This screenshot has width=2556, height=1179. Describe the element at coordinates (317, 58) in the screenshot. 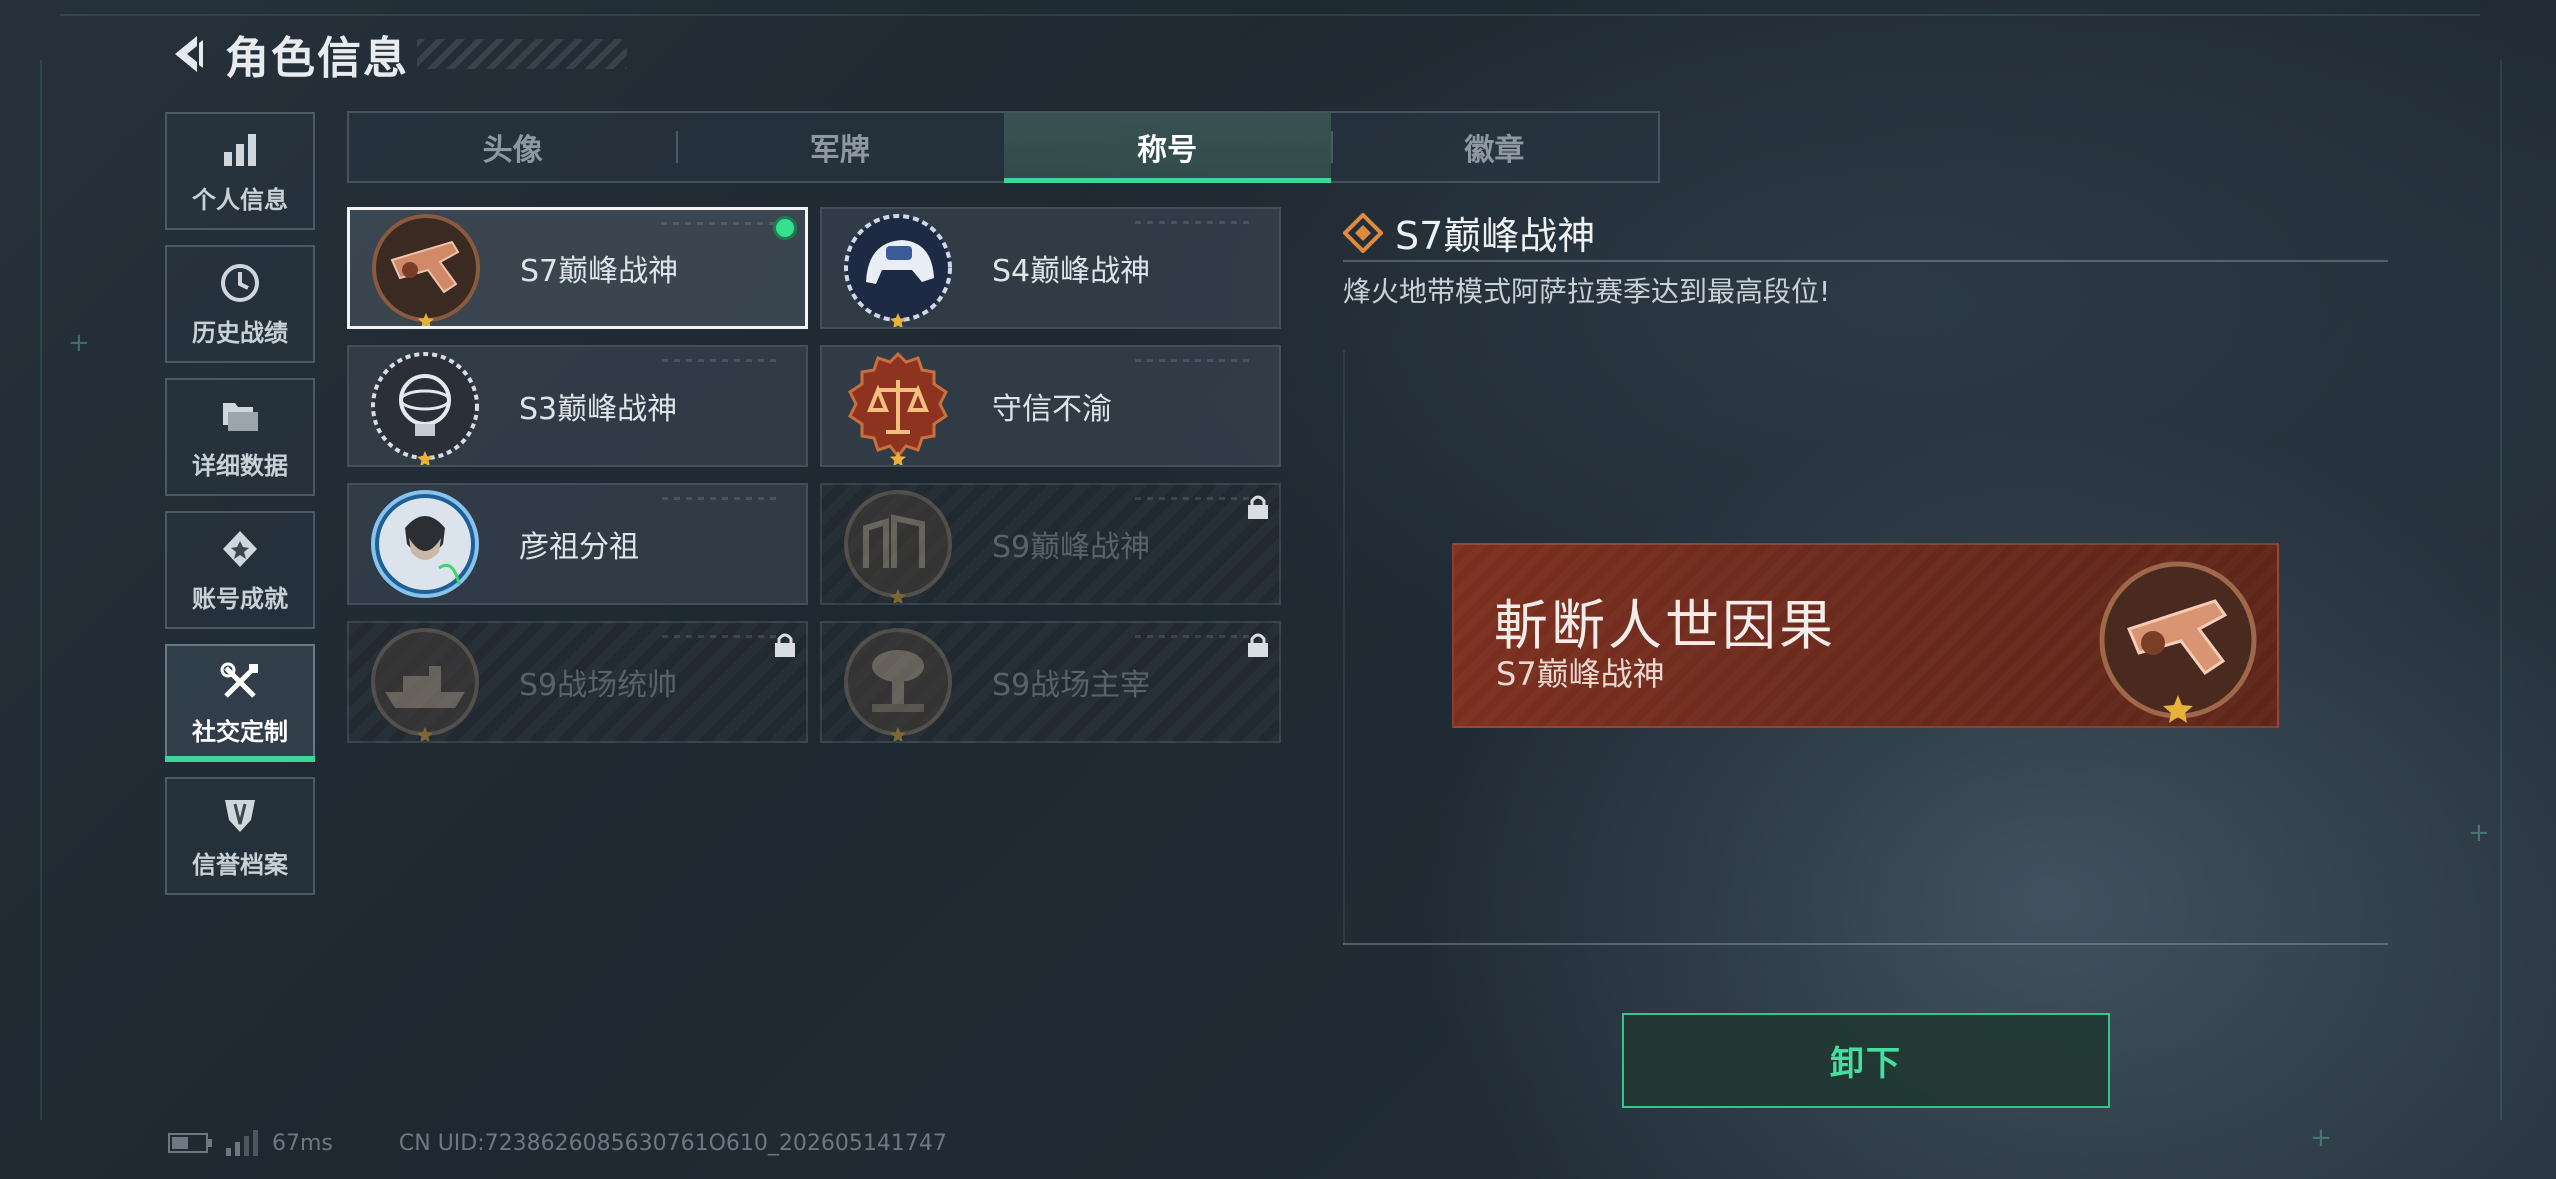

I see `page-title: 角色信息` at that location.